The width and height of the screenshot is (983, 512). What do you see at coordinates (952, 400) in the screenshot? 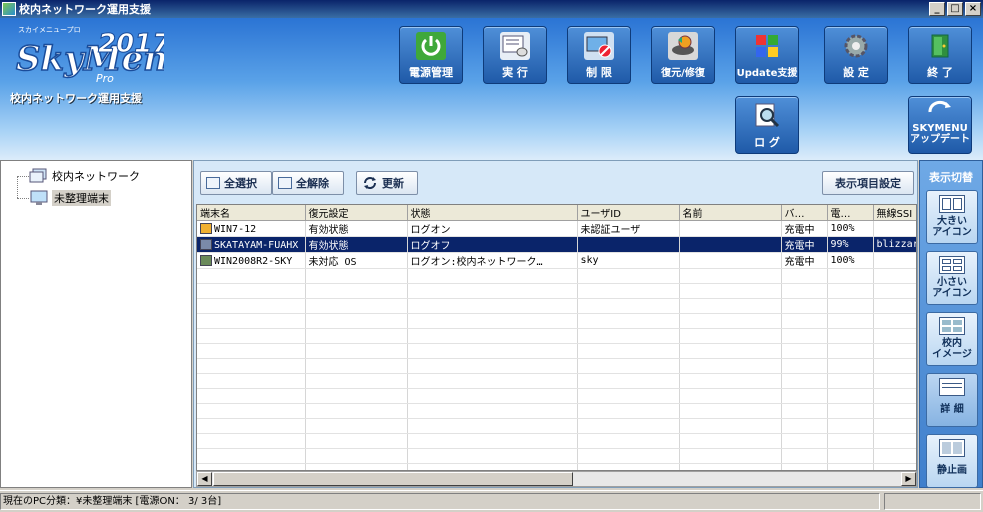
I see `view-details-button: 詳 細` at bounding box center [952, 400].